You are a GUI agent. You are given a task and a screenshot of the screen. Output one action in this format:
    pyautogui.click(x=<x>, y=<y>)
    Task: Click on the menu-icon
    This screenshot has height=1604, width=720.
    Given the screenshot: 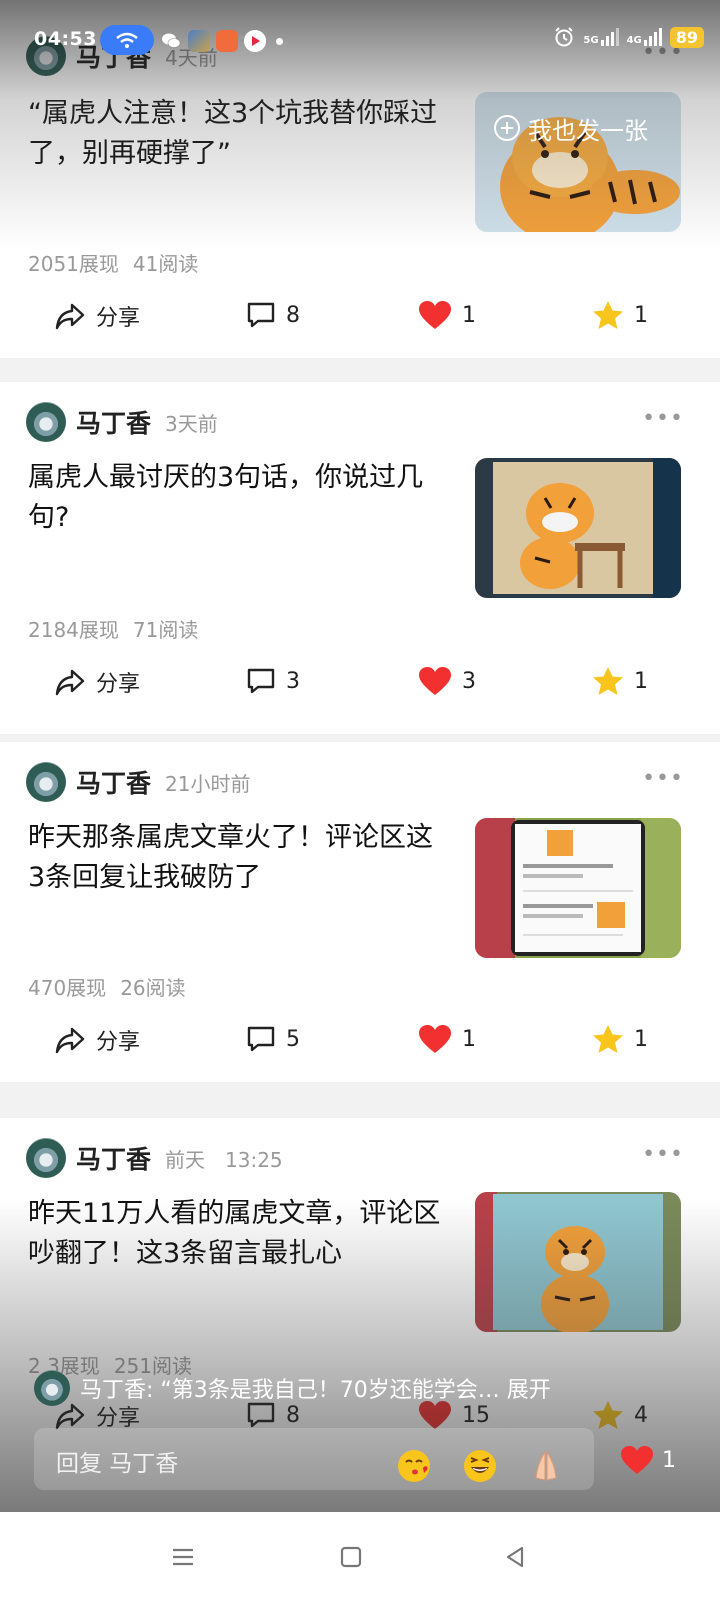 What is the action you would take?
    pyautogui.click(x=183, y=1557)
    